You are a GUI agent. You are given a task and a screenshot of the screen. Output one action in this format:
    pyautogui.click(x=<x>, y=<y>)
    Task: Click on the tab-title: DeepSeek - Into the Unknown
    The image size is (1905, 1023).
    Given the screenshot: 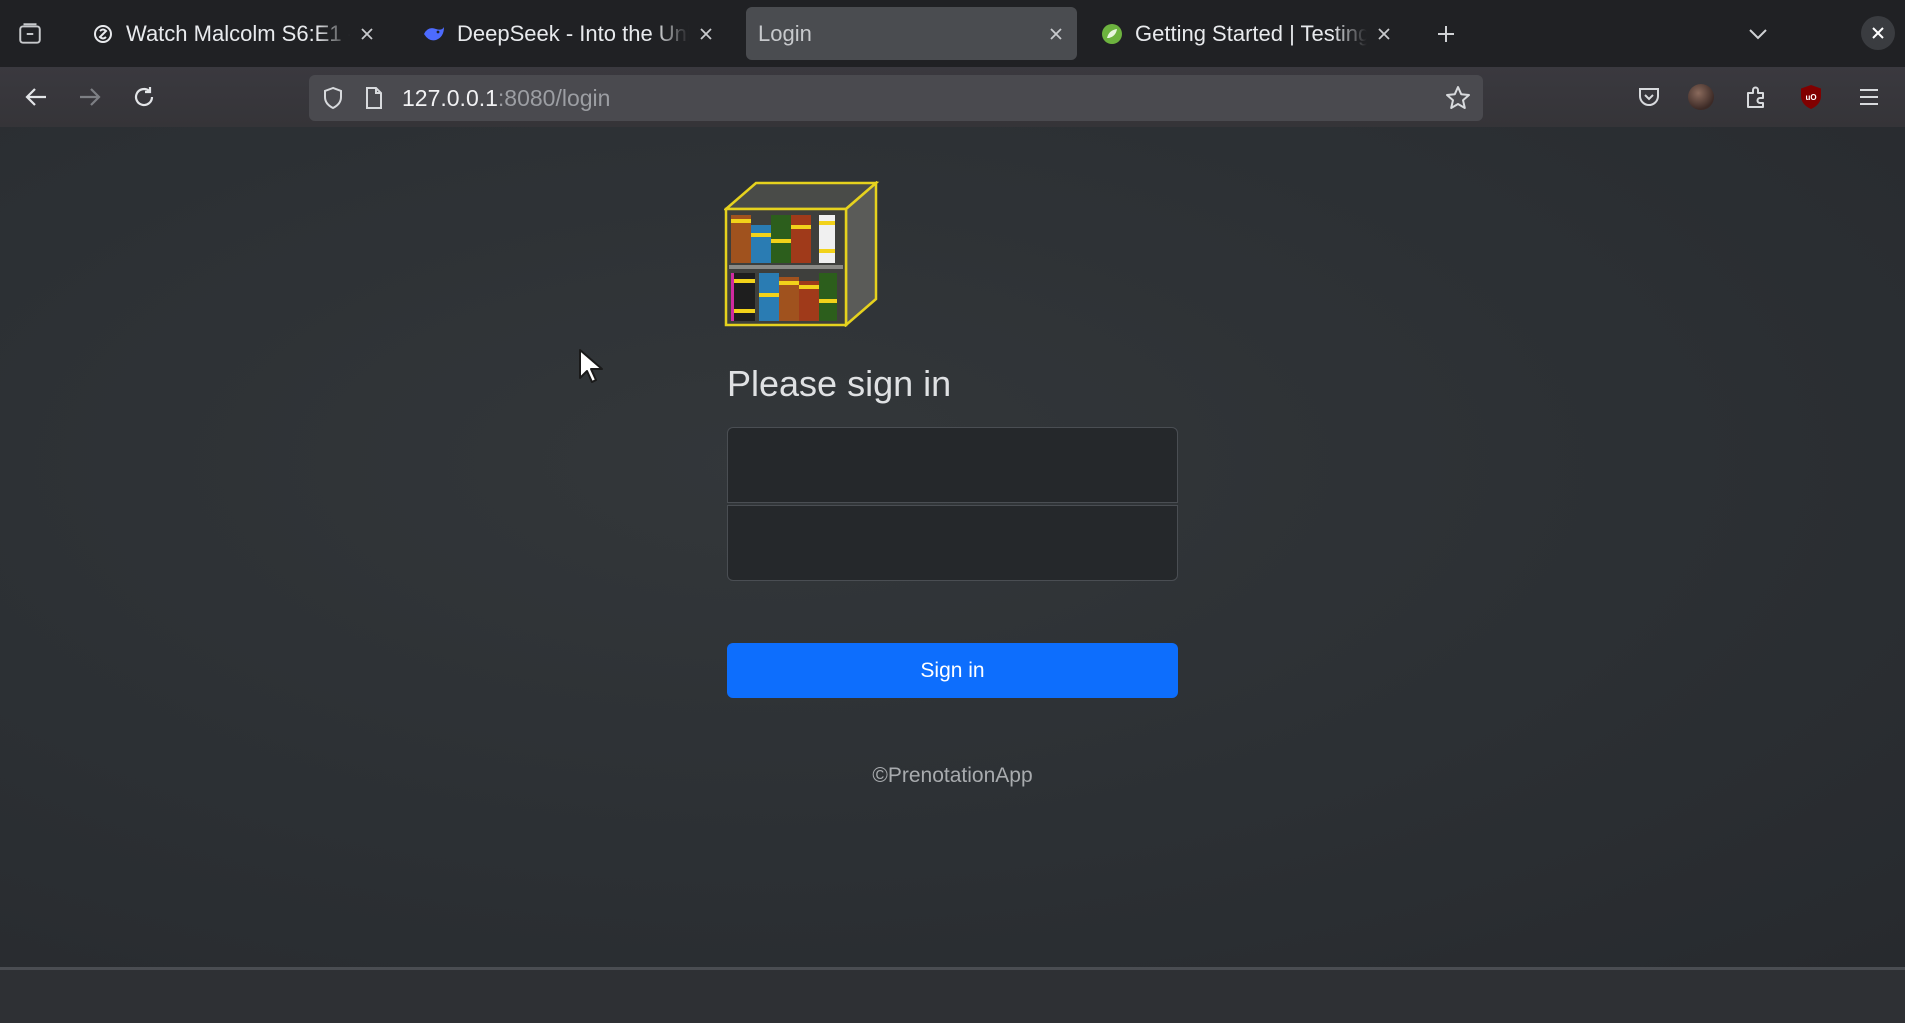 What is the action you would take?
    pyautogui.click(x=573, y=33)
    